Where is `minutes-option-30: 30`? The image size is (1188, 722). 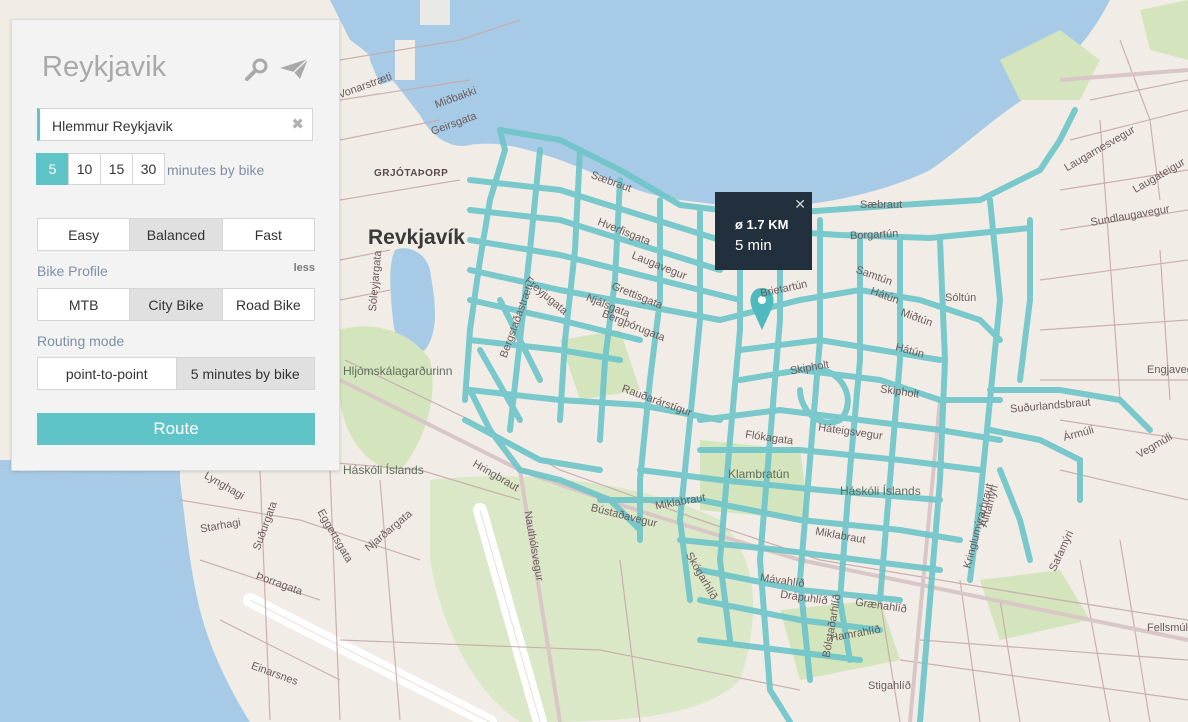 minutes-option-30: 30 is located at coordinates (148, 169).